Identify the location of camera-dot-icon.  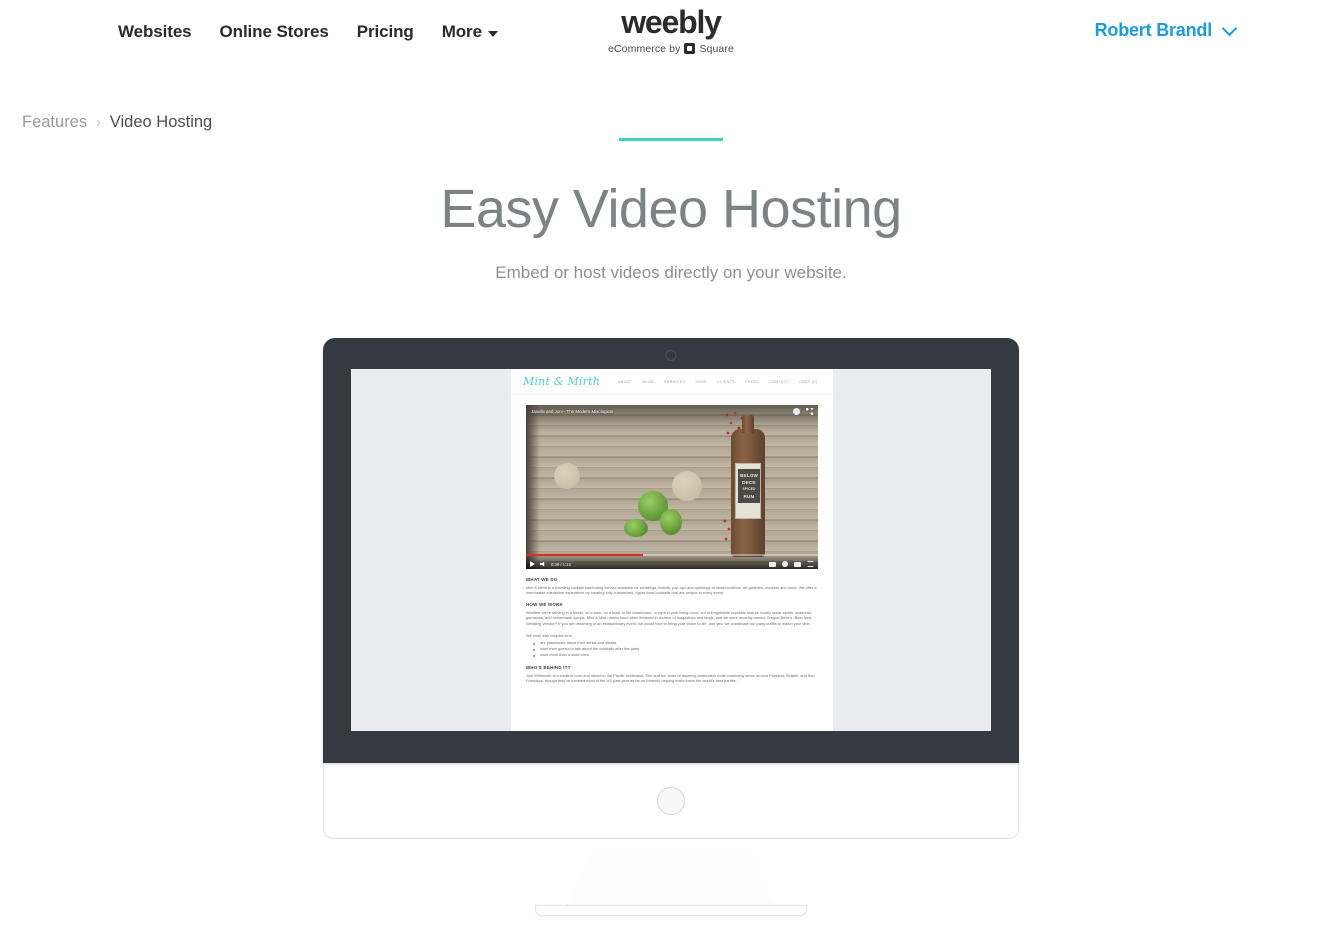
(671, 355).